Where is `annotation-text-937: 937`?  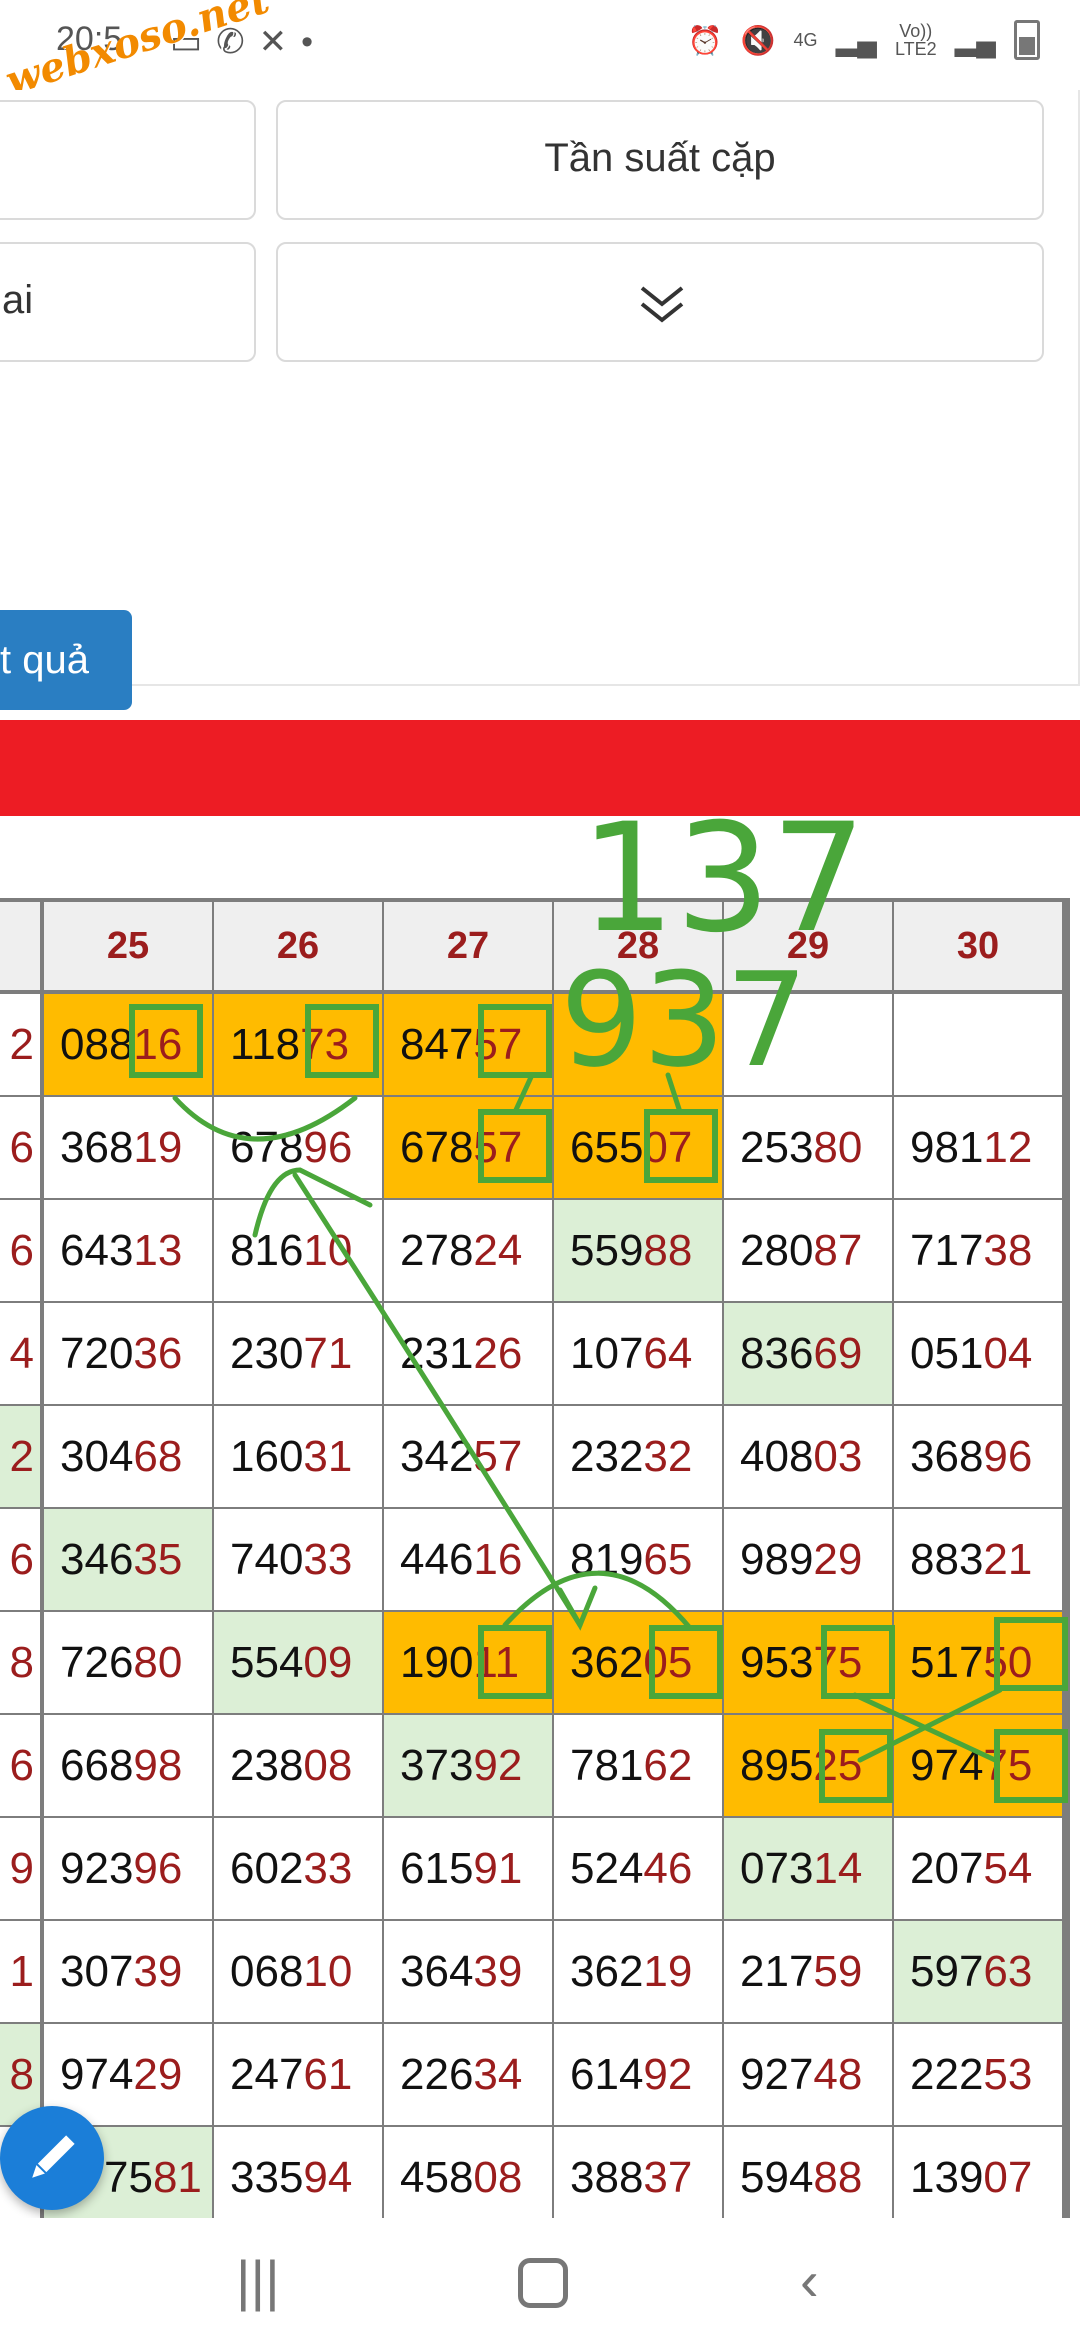 annotation-text-937: 937 is located at coordinates (684, 1020).